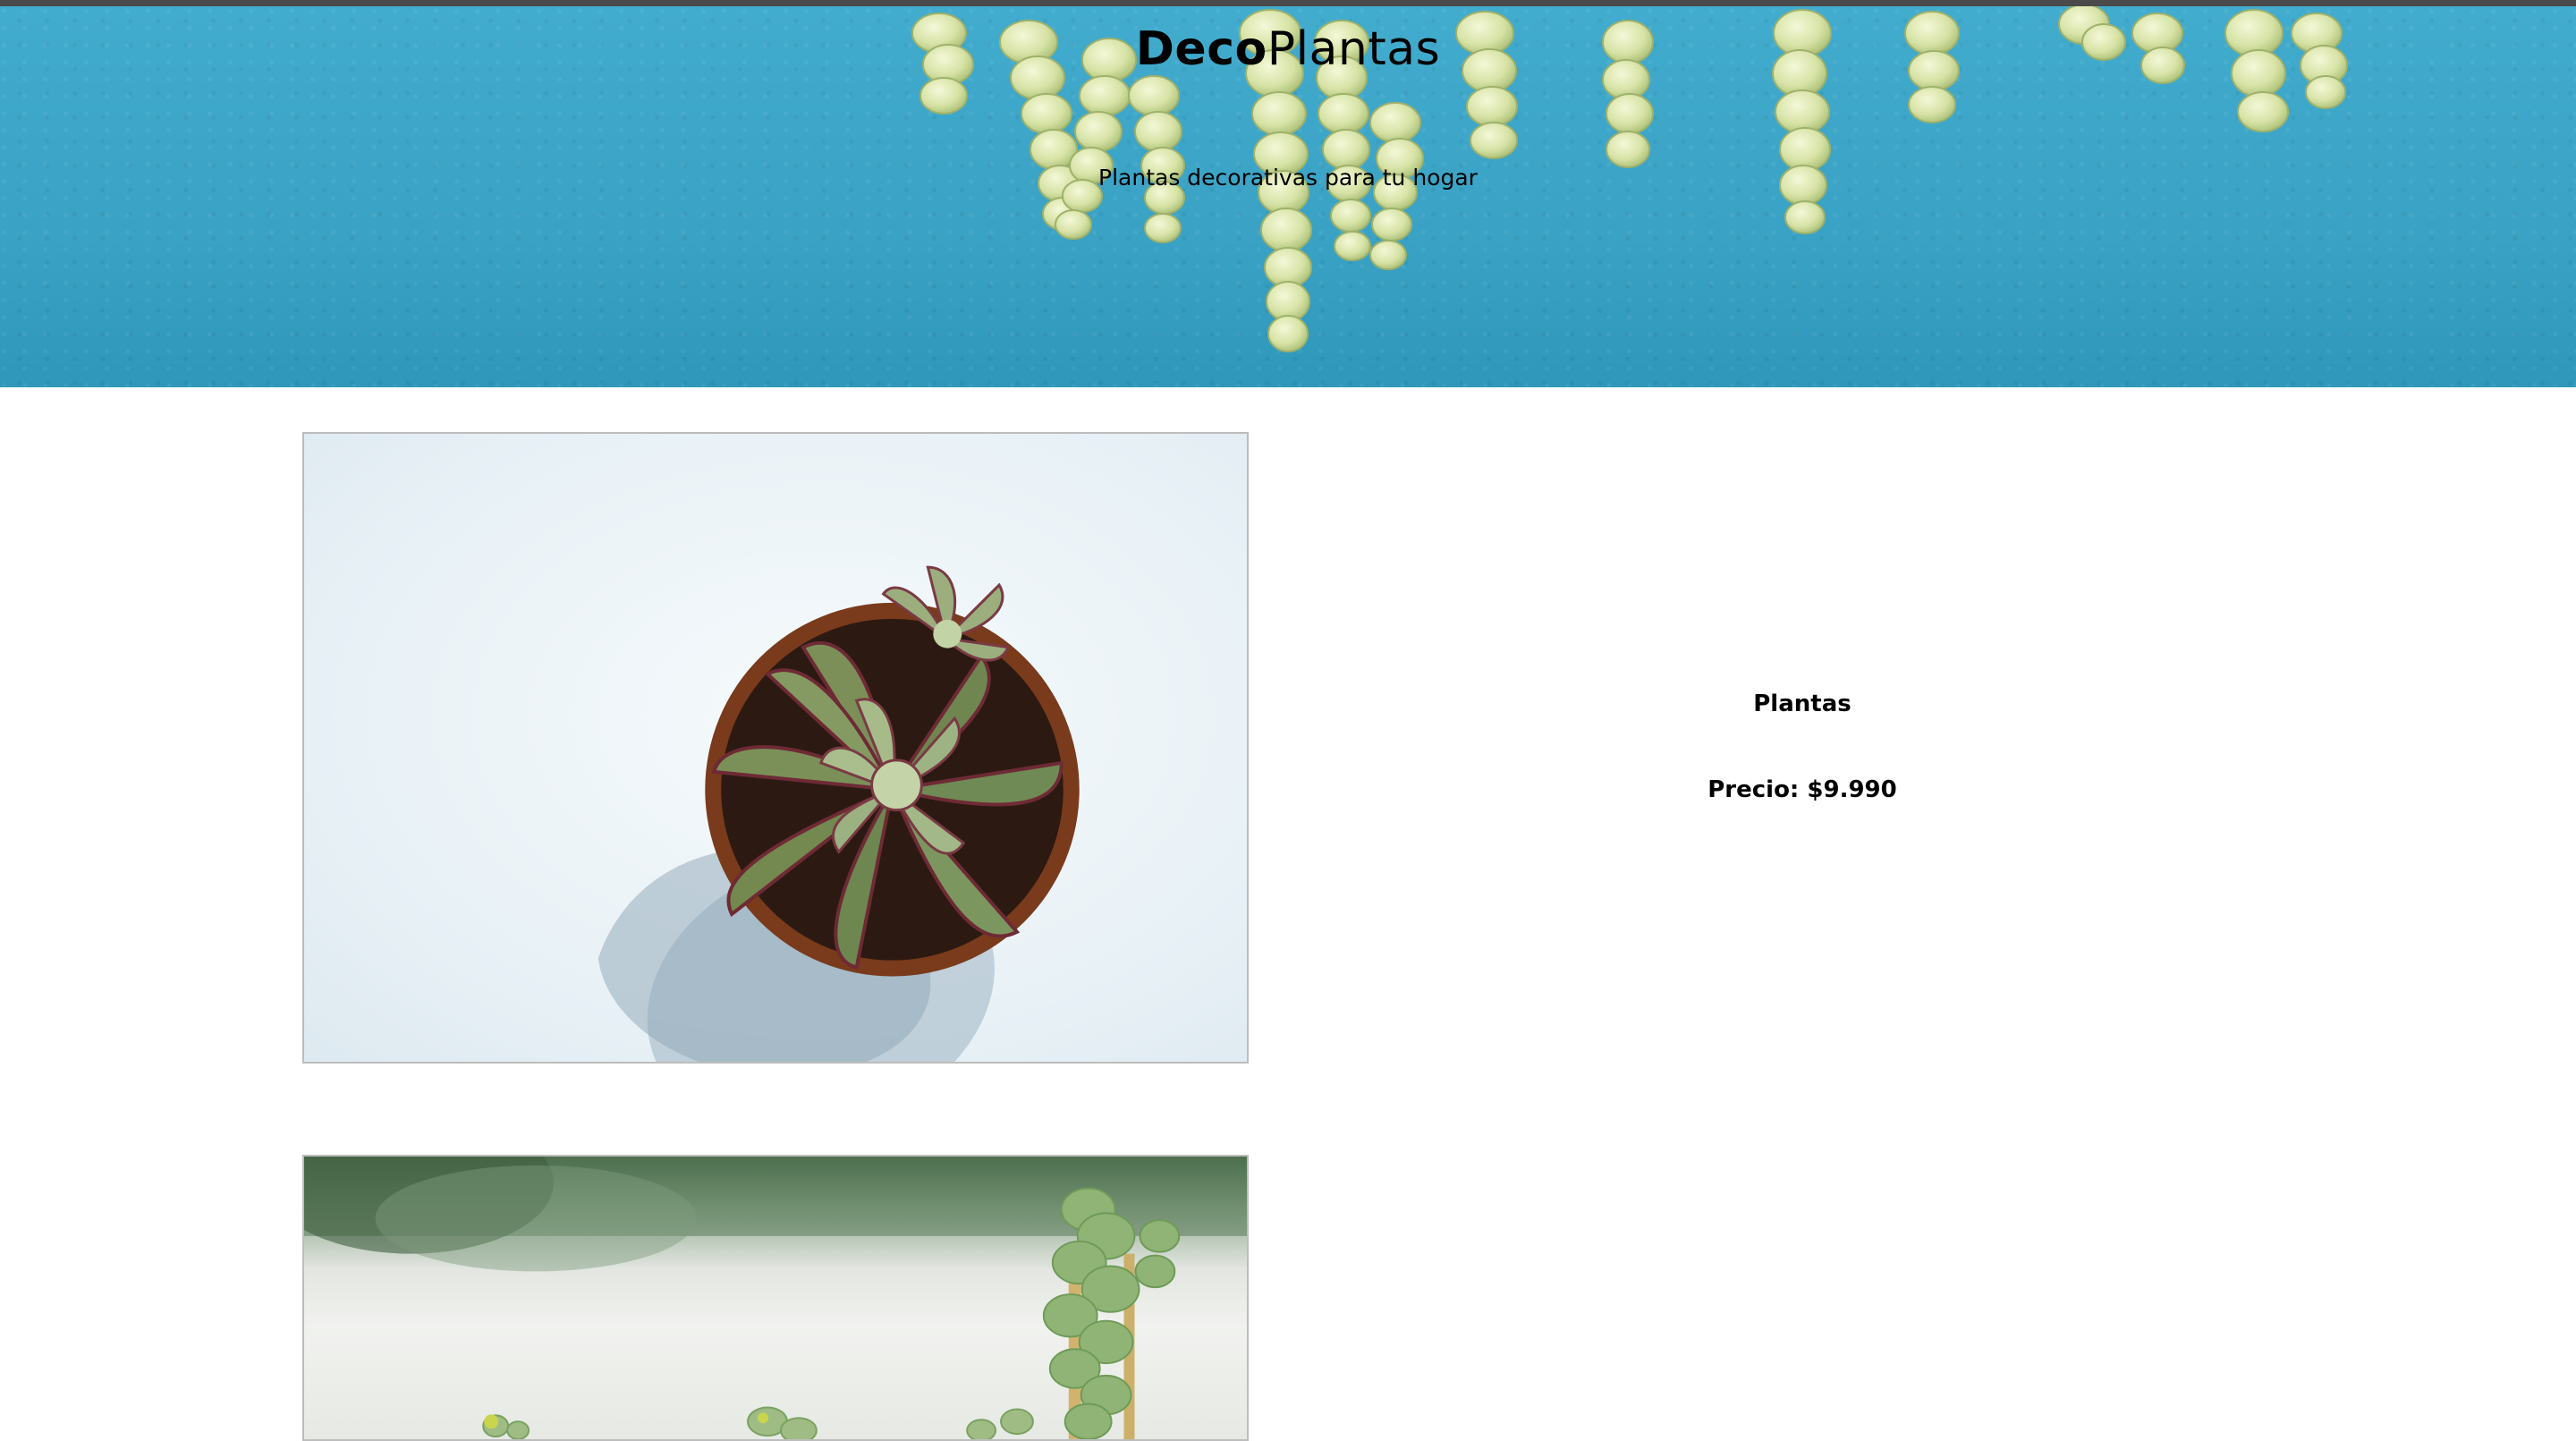 Image resolution: width=2576 pixels, height=1441 pixels. What do you see at coordinates (838, 813) in the screenshot?
I see `succulent-photo` at bounding box center [838, 813].